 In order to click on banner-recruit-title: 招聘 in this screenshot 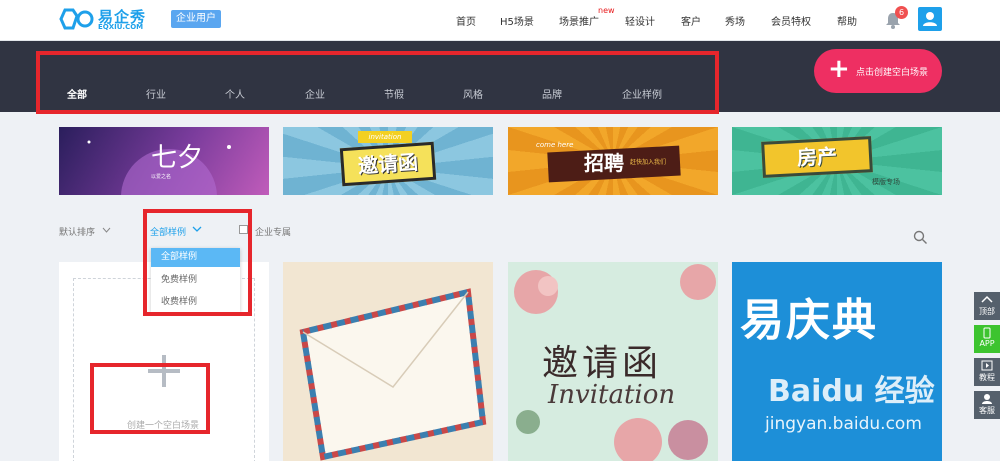, I will do `click(604, 163)`.